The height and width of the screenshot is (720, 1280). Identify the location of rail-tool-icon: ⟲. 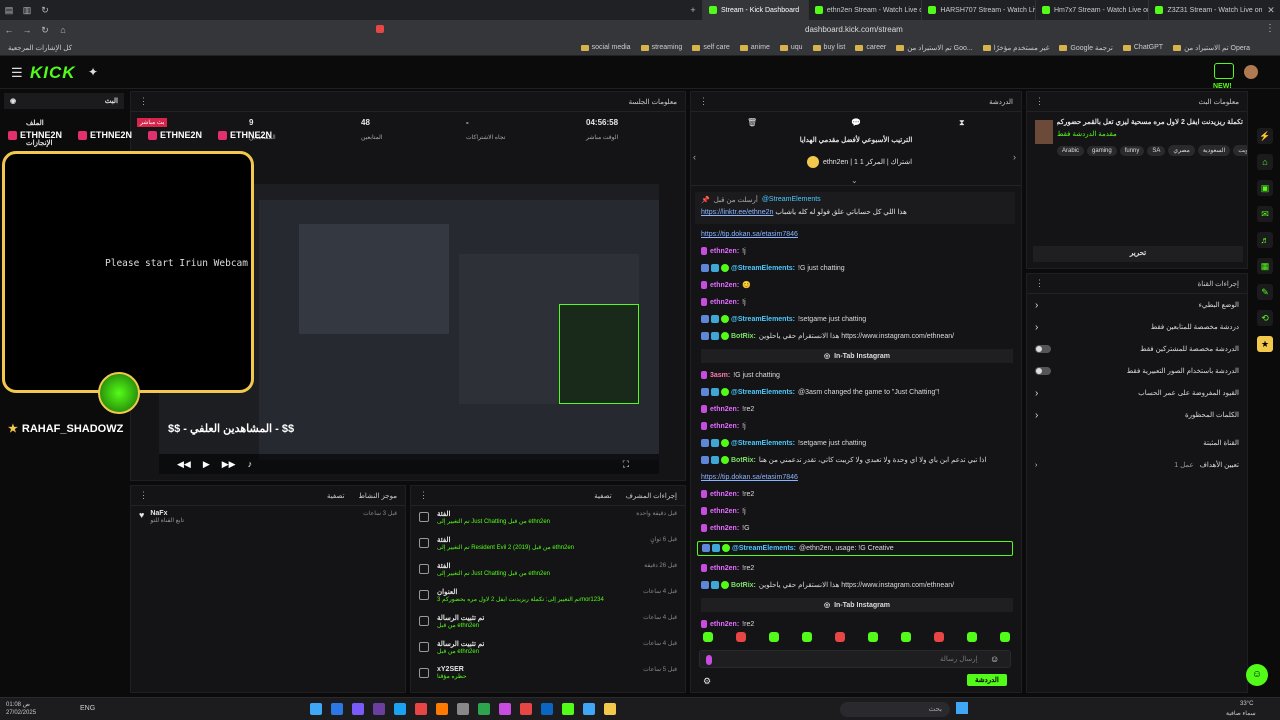
(1265, 318).